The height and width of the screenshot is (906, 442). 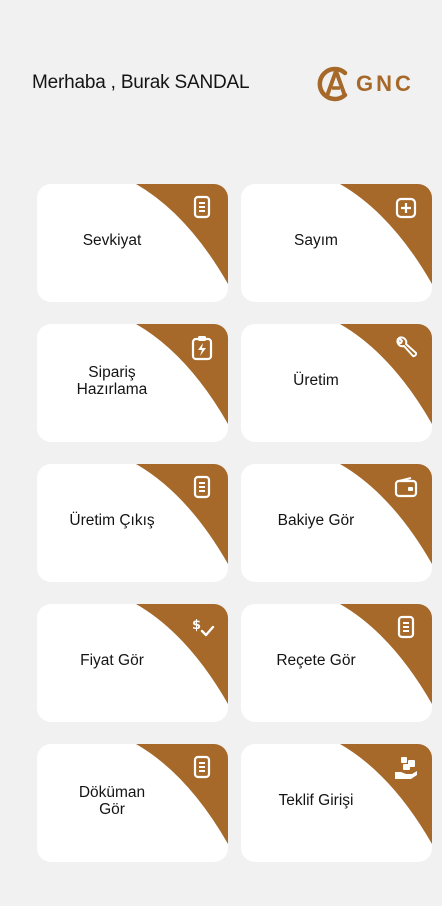 What do you see at coordinates (406, 348) in the screenshot?
I see `wrench-icon` at bounding box center [406, 348].